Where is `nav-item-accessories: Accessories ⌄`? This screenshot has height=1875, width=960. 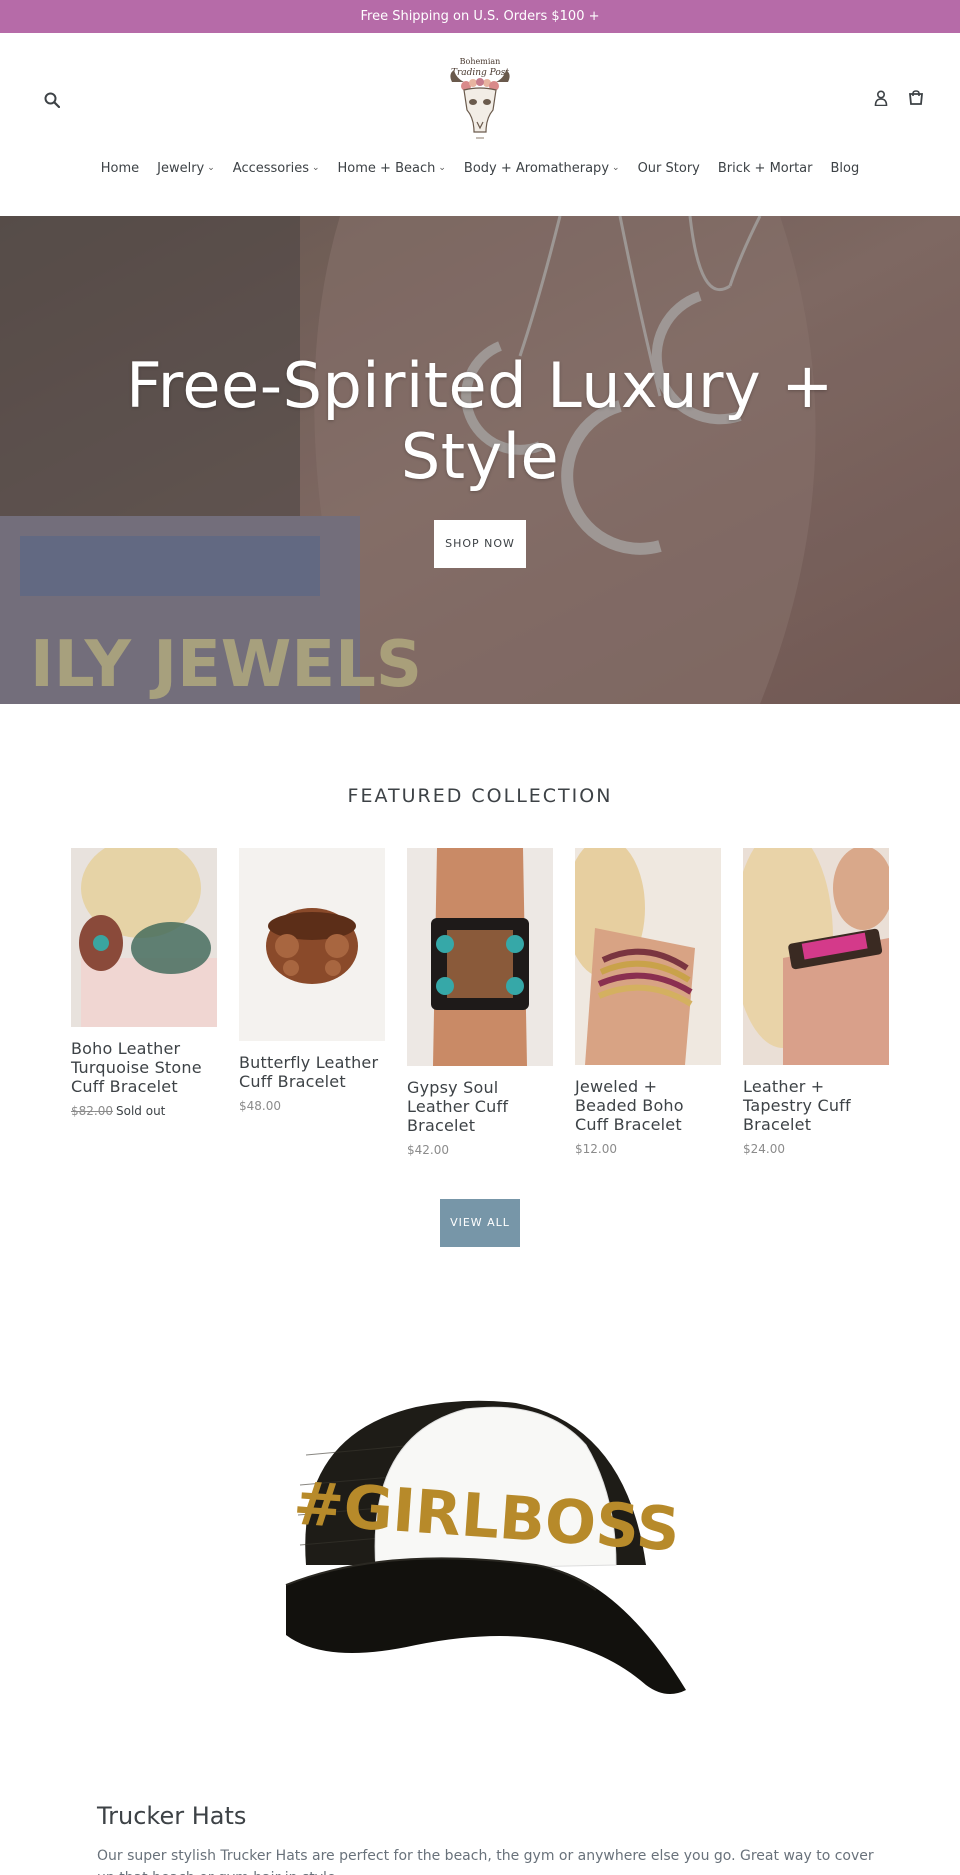 nav-item-accessories: Accessories ⌄ is located at coordinates (276, 168).